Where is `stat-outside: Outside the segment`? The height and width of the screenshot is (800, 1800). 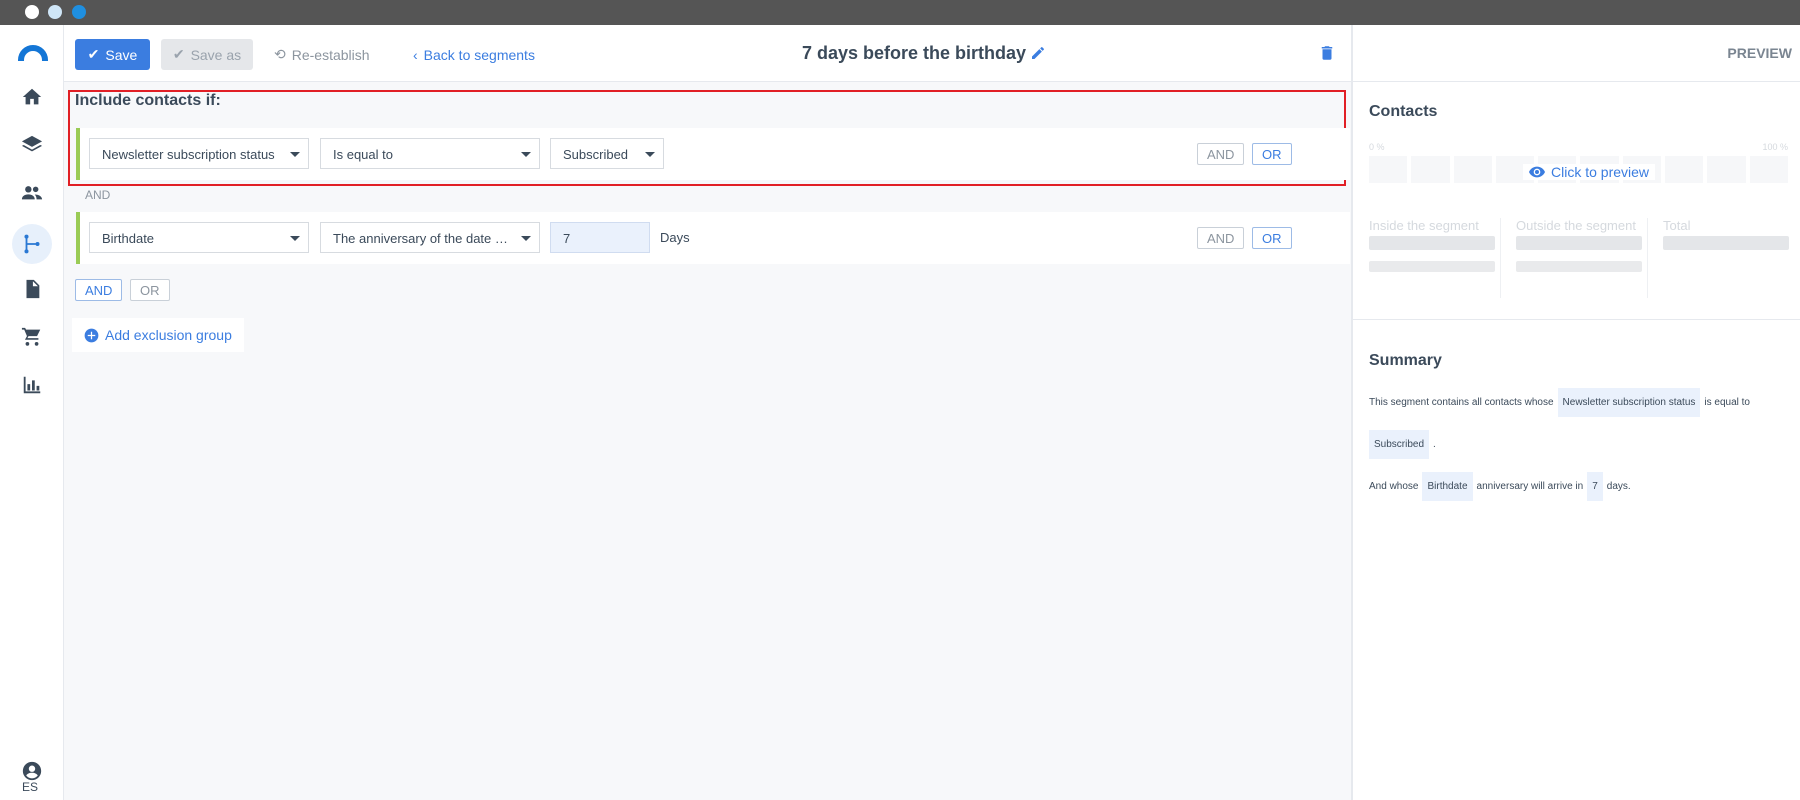
stat-outside: Outside the segment is located at coordinates (1582, 258).